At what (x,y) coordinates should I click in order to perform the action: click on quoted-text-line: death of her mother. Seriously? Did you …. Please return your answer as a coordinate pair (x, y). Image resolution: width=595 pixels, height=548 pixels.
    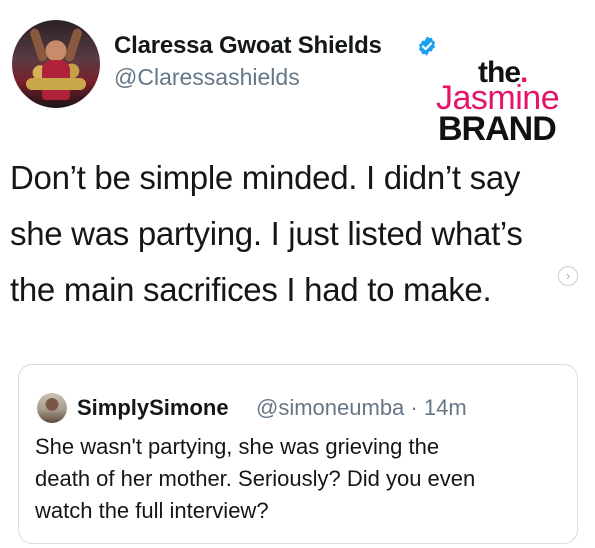
    Looking at the image, I should click on (255, 478).